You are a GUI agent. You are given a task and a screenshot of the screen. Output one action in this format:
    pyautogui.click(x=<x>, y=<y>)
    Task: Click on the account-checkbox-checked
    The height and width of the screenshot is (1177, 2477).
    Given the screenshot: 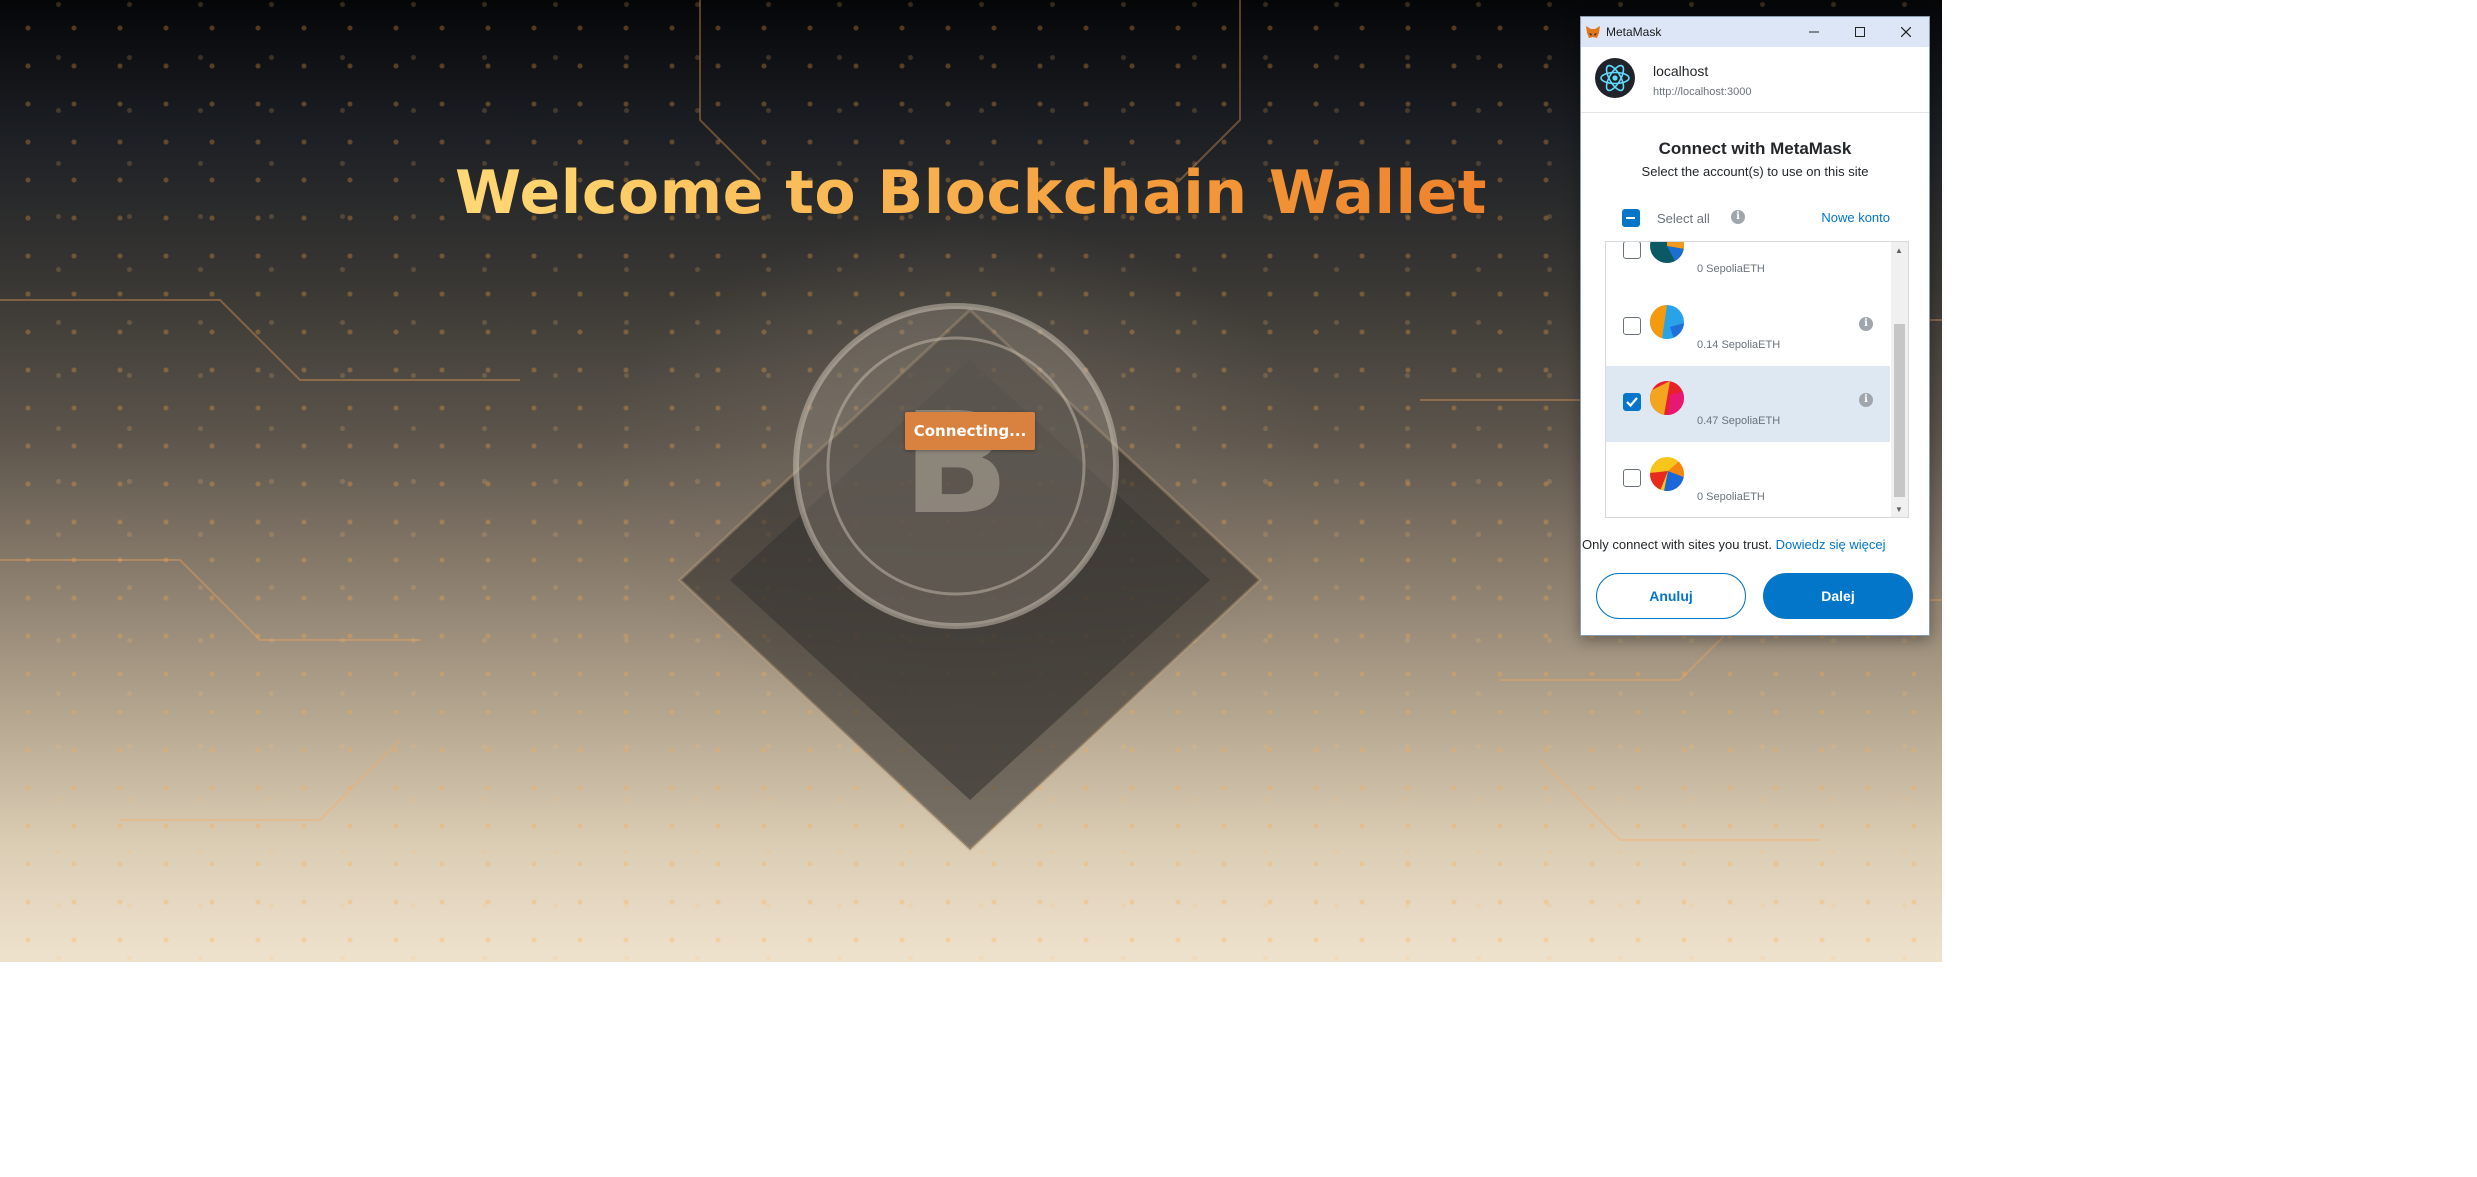 What is the action you would take?
    pyautogui.click(x=1632, y=402)
    